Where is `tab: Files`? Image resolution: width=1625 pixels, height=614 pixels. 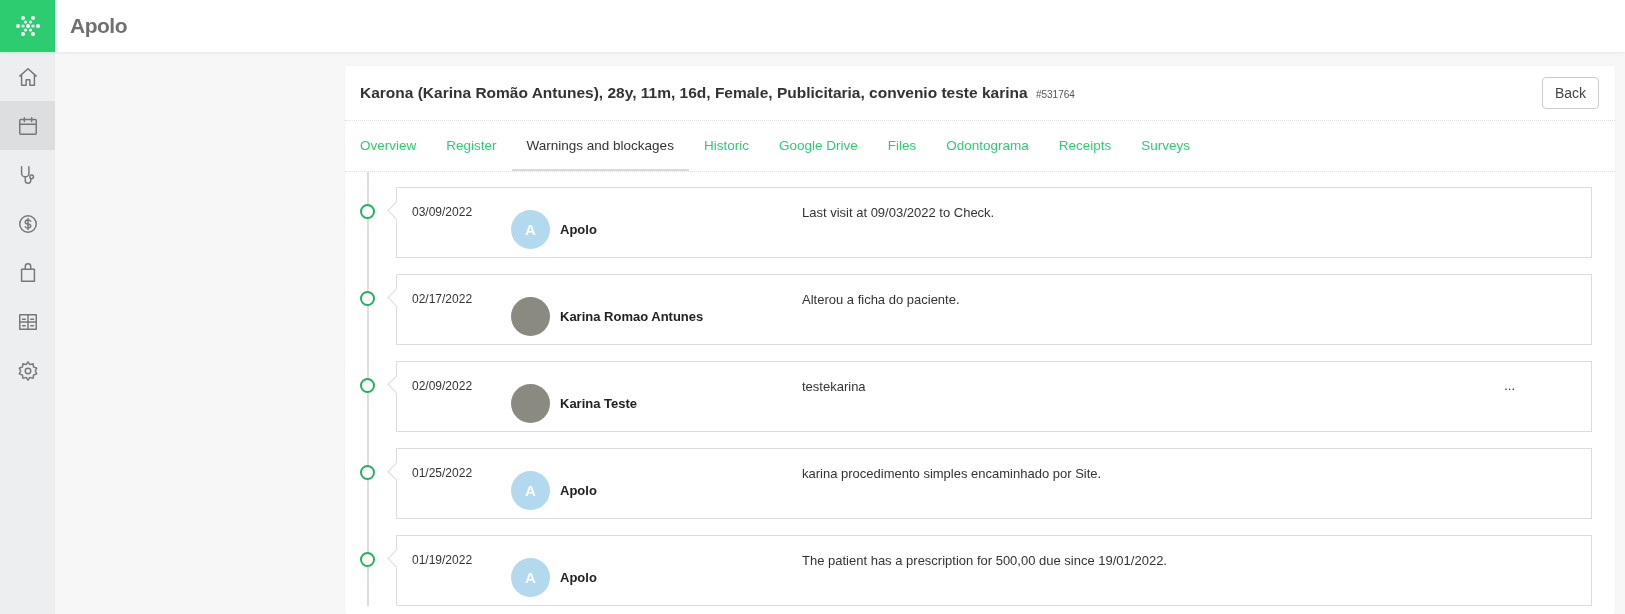 tab: Files is located at coordinates (902, 146).